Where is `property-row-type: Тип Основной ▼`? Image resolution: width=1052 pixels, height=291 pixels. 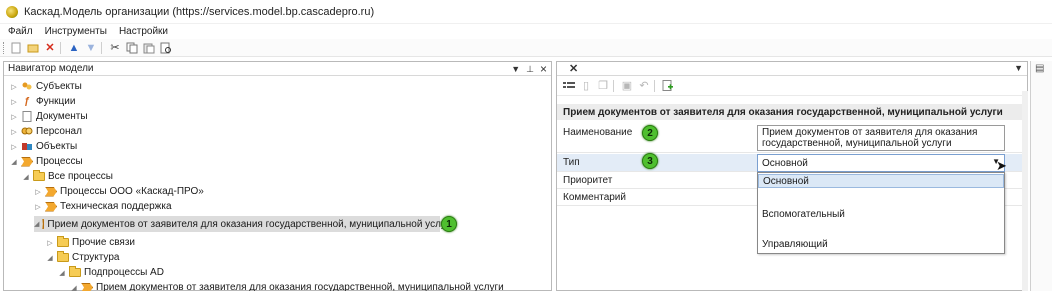
property-row-type: Тип Основной ▼ is located at coordinates (792, 163).